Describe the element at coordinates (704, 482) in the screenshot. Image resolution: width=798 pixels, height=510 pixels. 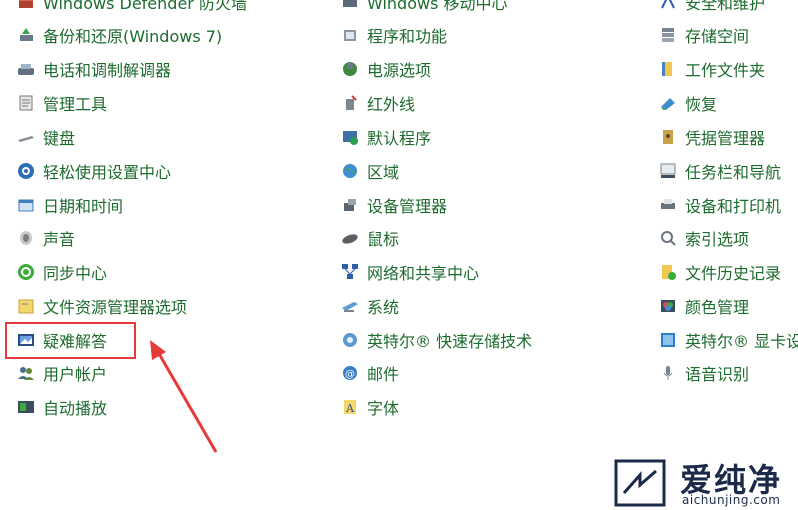
I see `watermark: 爱纯净 aichunjing.com` at that location.